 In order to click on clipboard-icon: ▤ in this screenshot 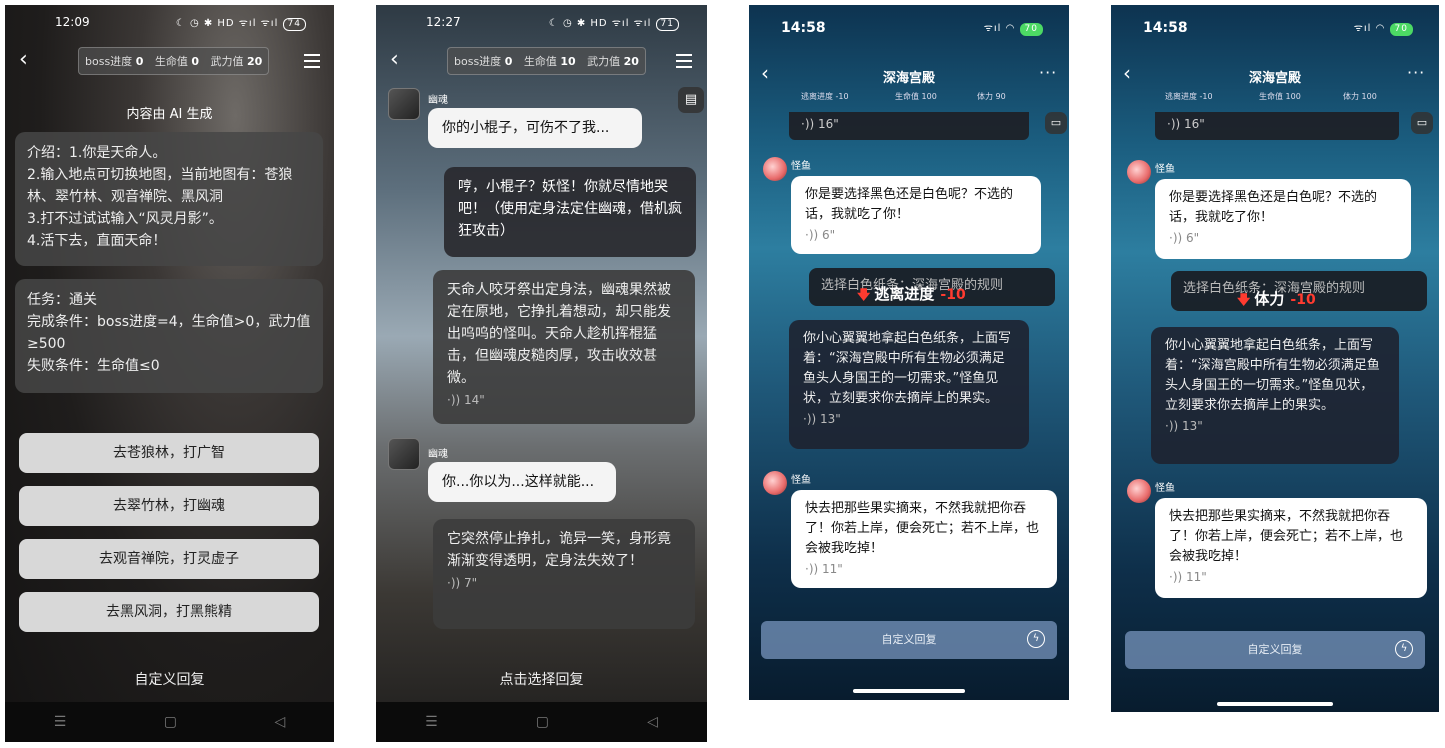, I will do `click(691, 100)`.